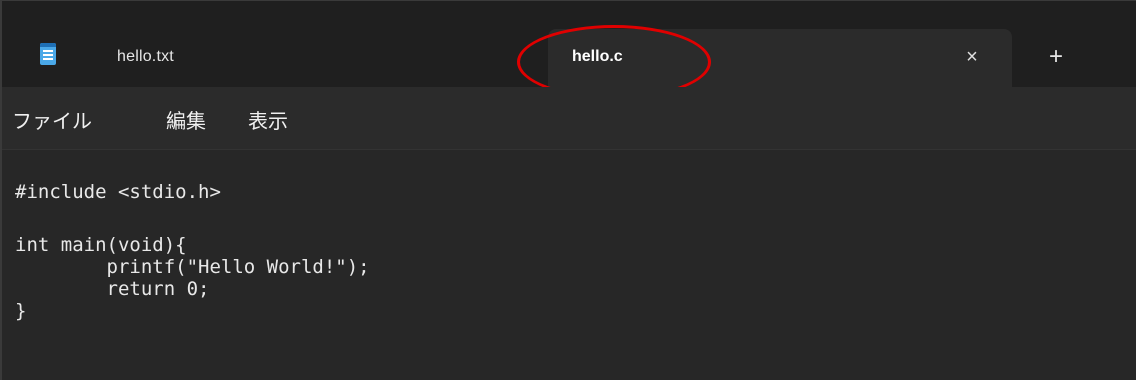  What do you see at coordinates (186, 119) in the screenshot?
I see `menu-edit: 編集` at bounding box center [186, 119].